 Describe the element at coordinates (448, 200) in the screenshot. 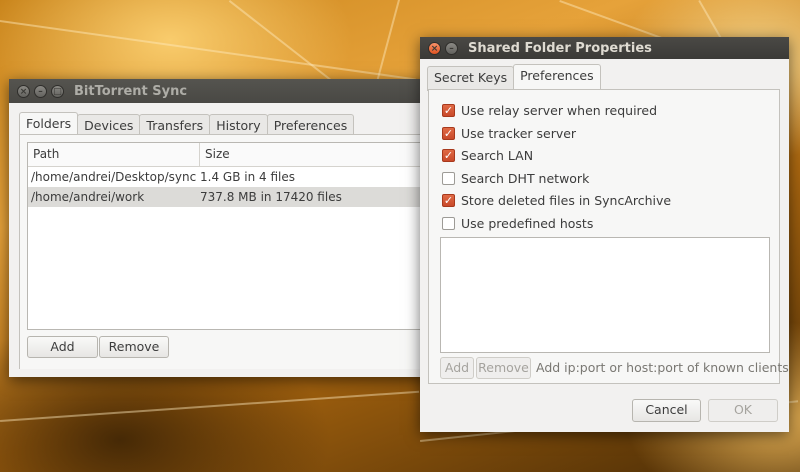

I see `sync-archive-checkbox: ✓` at that location.